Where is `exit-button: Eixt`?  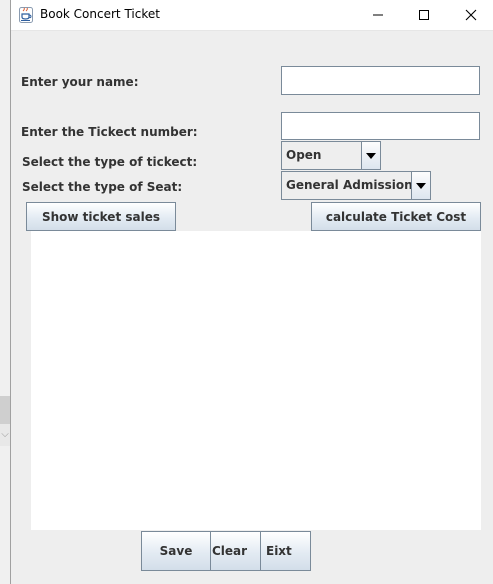
exit-button: Eixt is located at coordinates (285, 551).